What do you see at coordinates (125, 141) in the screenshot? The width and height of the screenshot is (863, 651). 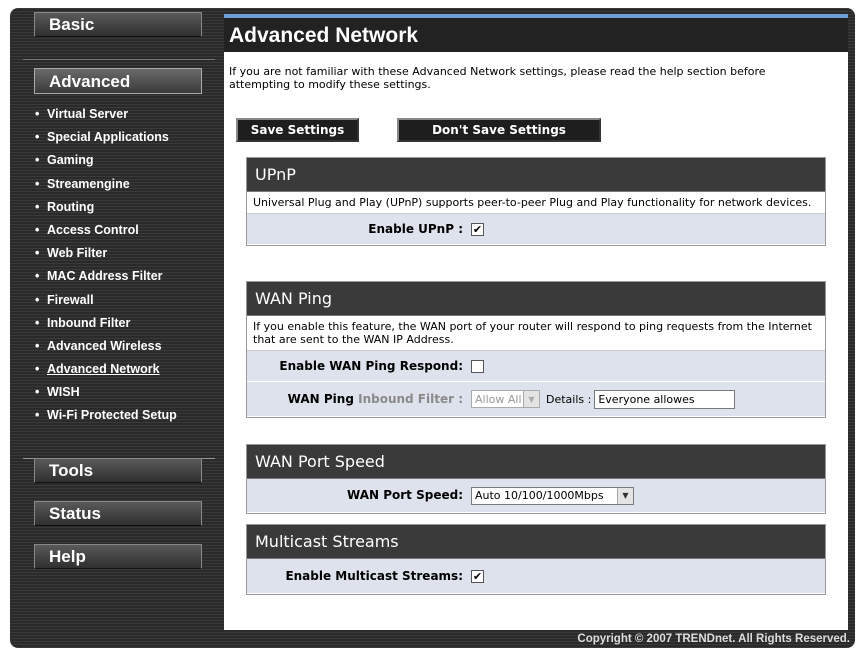 I see `submenu-item-special-applications: • Special Applications` at bounding box center [125, 141].